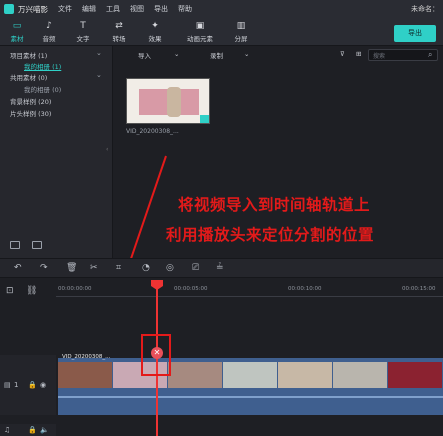  I want to click on crop-icon: ⌗, so click(118, 268).